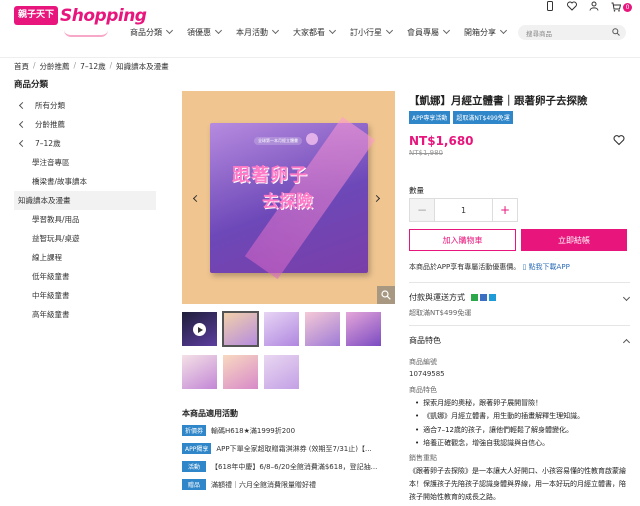 Image resolution: width=640 pixels, height=506 pixels. Describe the element at coordinates (483, 117) in the screenshot. I see `tag-free-shipping: 超取滿NT$499免運` at that location.